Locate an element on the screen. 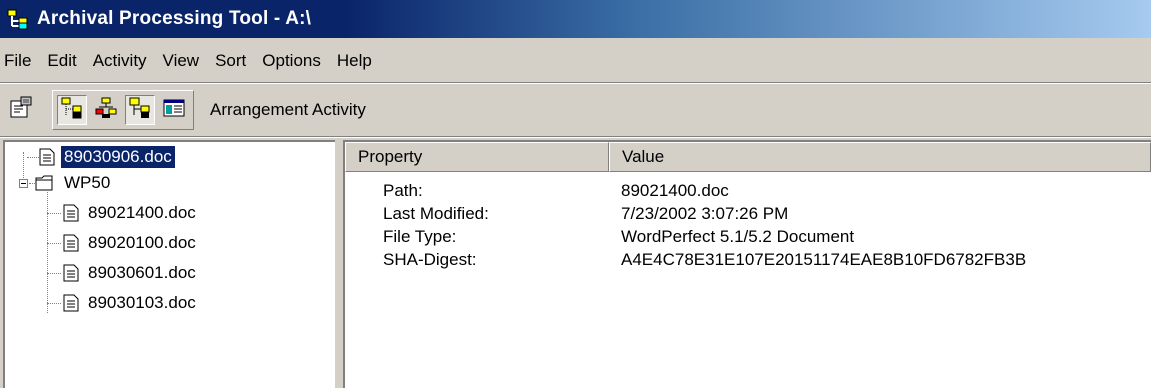 This screenshot has width=1151, height=388. collapse-toggle is located at coordinates (23, 183).